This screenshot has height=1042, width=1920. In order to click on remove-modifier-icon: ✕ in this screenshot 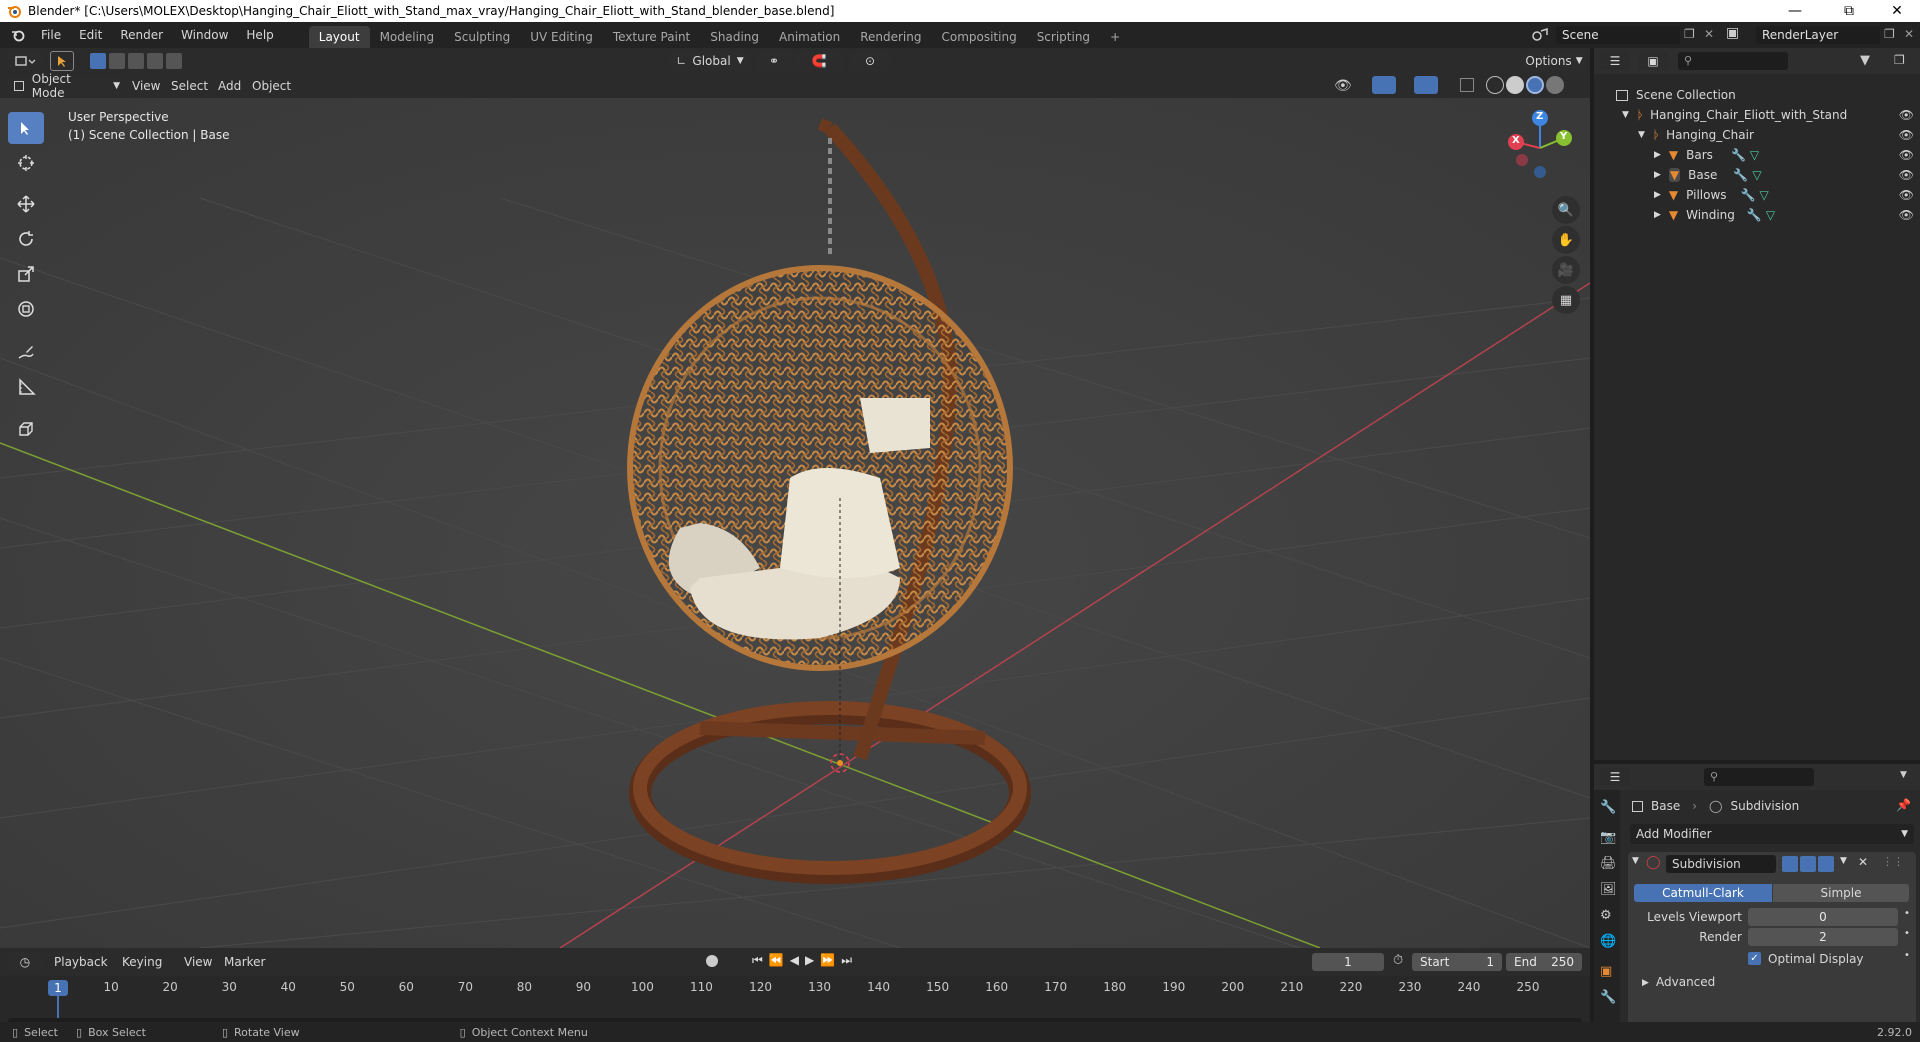, I will do `click(1863, 862)`.